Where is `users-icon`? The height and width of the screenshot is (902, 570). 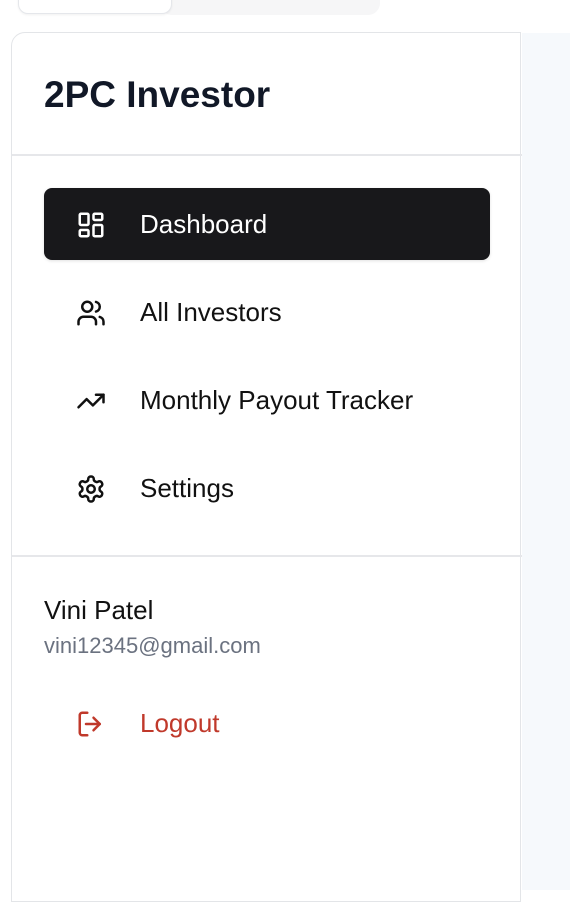
users-icon is located at coordinates (91, 313).